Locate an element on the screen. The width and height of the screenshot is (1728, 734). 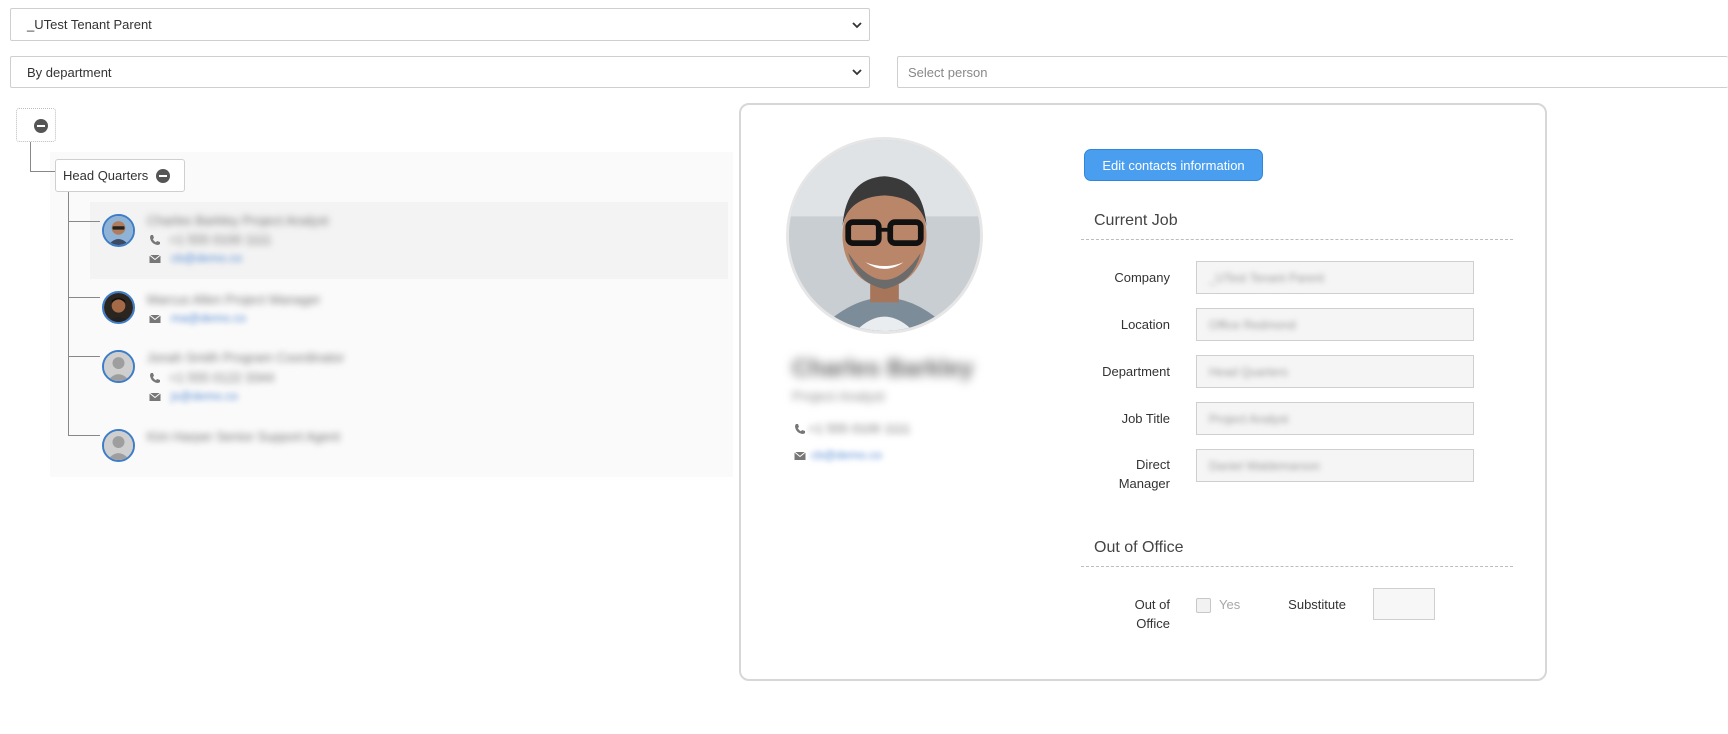
department-label: Department is located at coordinates (1136, 371).